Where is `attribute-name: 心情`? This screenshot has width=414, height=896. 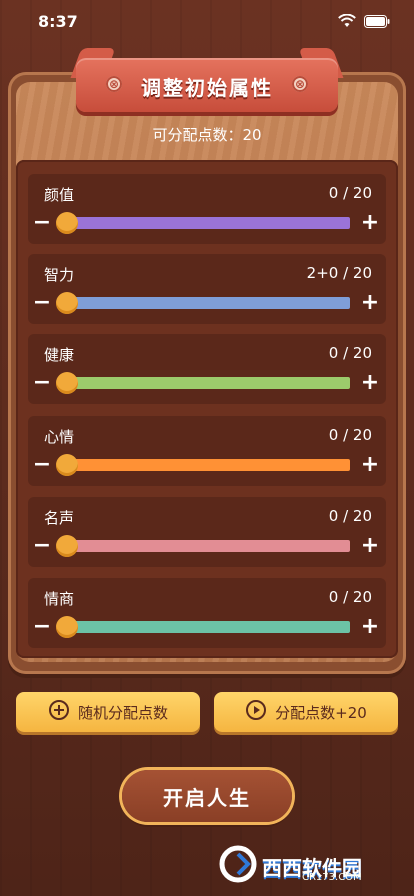
attribute-name: 心情 is located at coordinates (59, 437).